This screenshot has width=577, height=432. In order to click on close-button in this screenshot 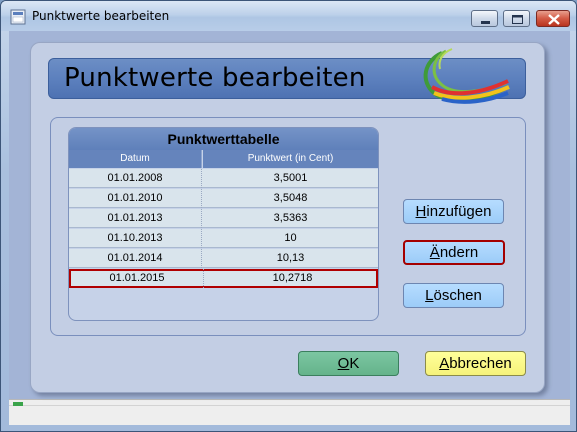, I will do `click(553, 18)`.